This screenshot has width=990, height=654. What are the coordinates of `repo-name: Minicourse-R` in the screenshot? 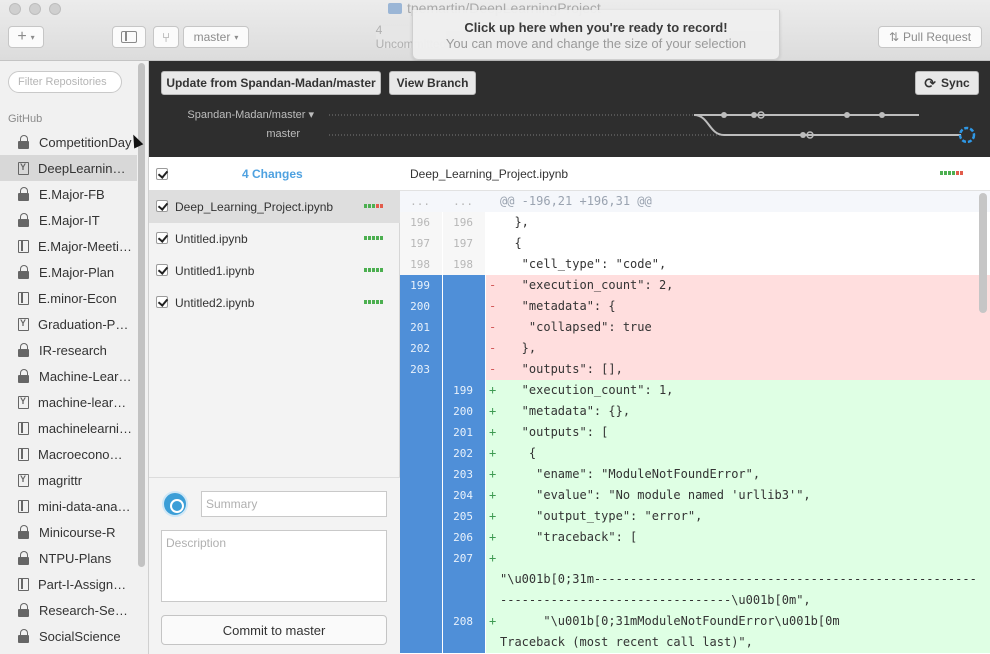 It's located at (77, 532).